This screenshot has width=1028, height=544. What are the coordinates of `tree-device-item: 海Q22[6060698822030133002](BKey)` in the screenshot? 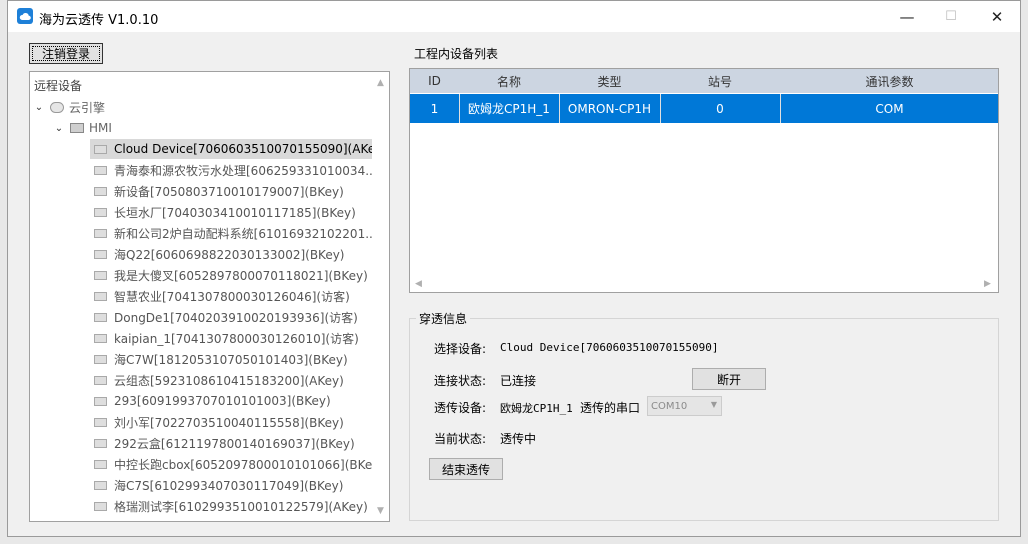 It's located at (219, 254).